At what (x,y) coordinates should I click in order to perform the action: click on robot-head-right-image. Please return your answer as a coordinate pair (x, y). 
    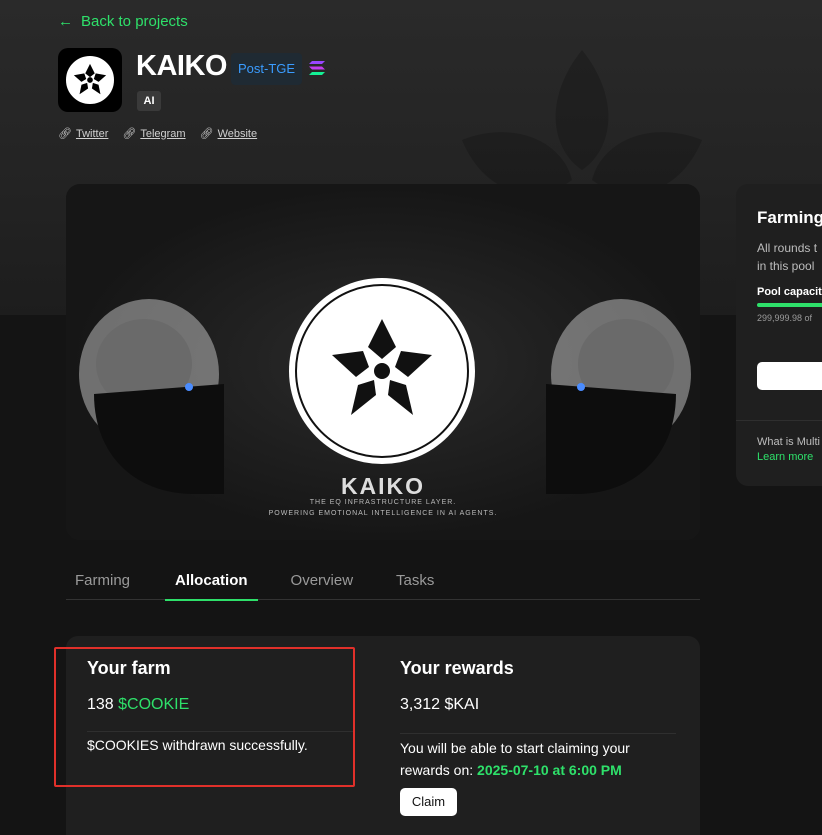
    Looking at the image, I should click on (618, 396).